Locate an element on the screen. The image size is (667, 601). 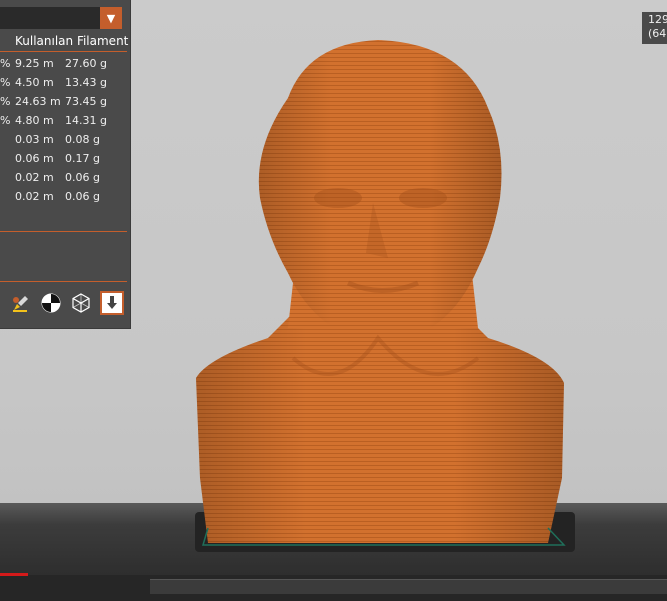
weight-value: 73.45 g is located at coordinates (86, 101).